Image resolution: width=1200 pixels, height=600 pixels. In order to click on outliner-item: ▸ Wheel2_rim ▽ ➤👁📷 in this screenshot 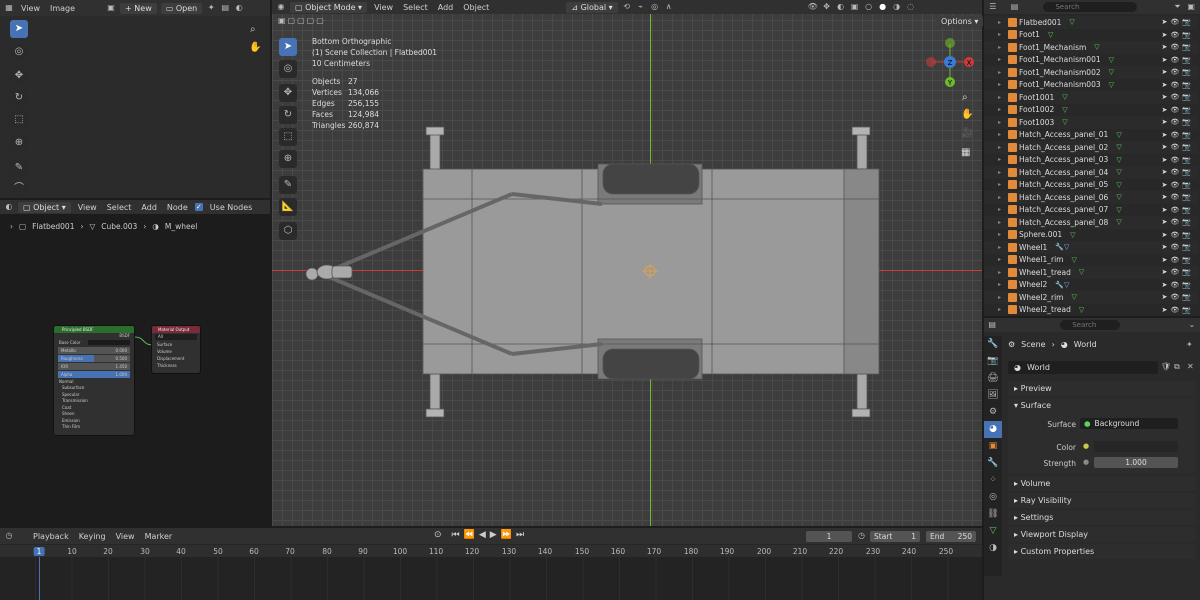, I will do `click(1091, 297)`.